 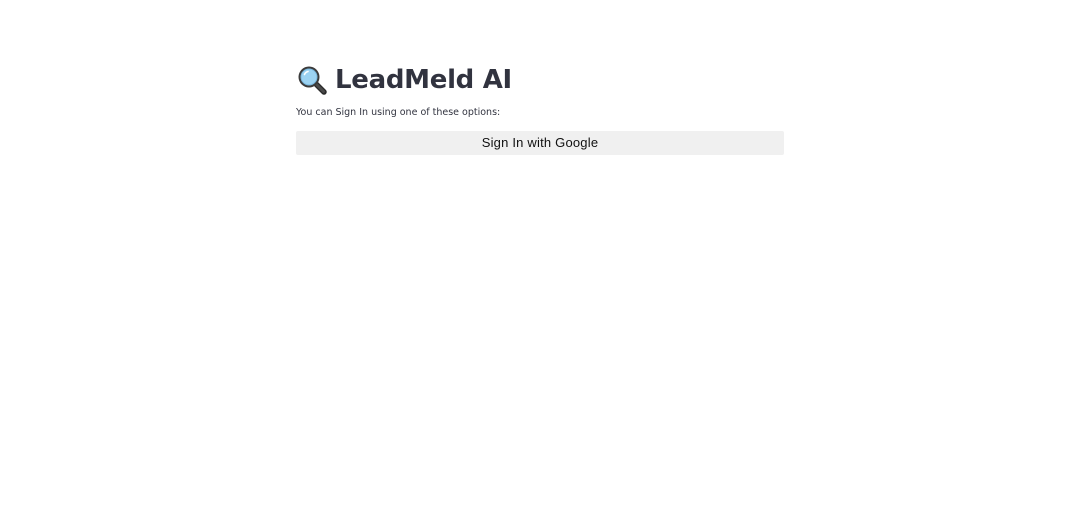 What do you see at coordinates (540, 143) in the screenshot?
I see `sign-in-with-google-button: Sign In with Google` at bounding box center [540, 143].